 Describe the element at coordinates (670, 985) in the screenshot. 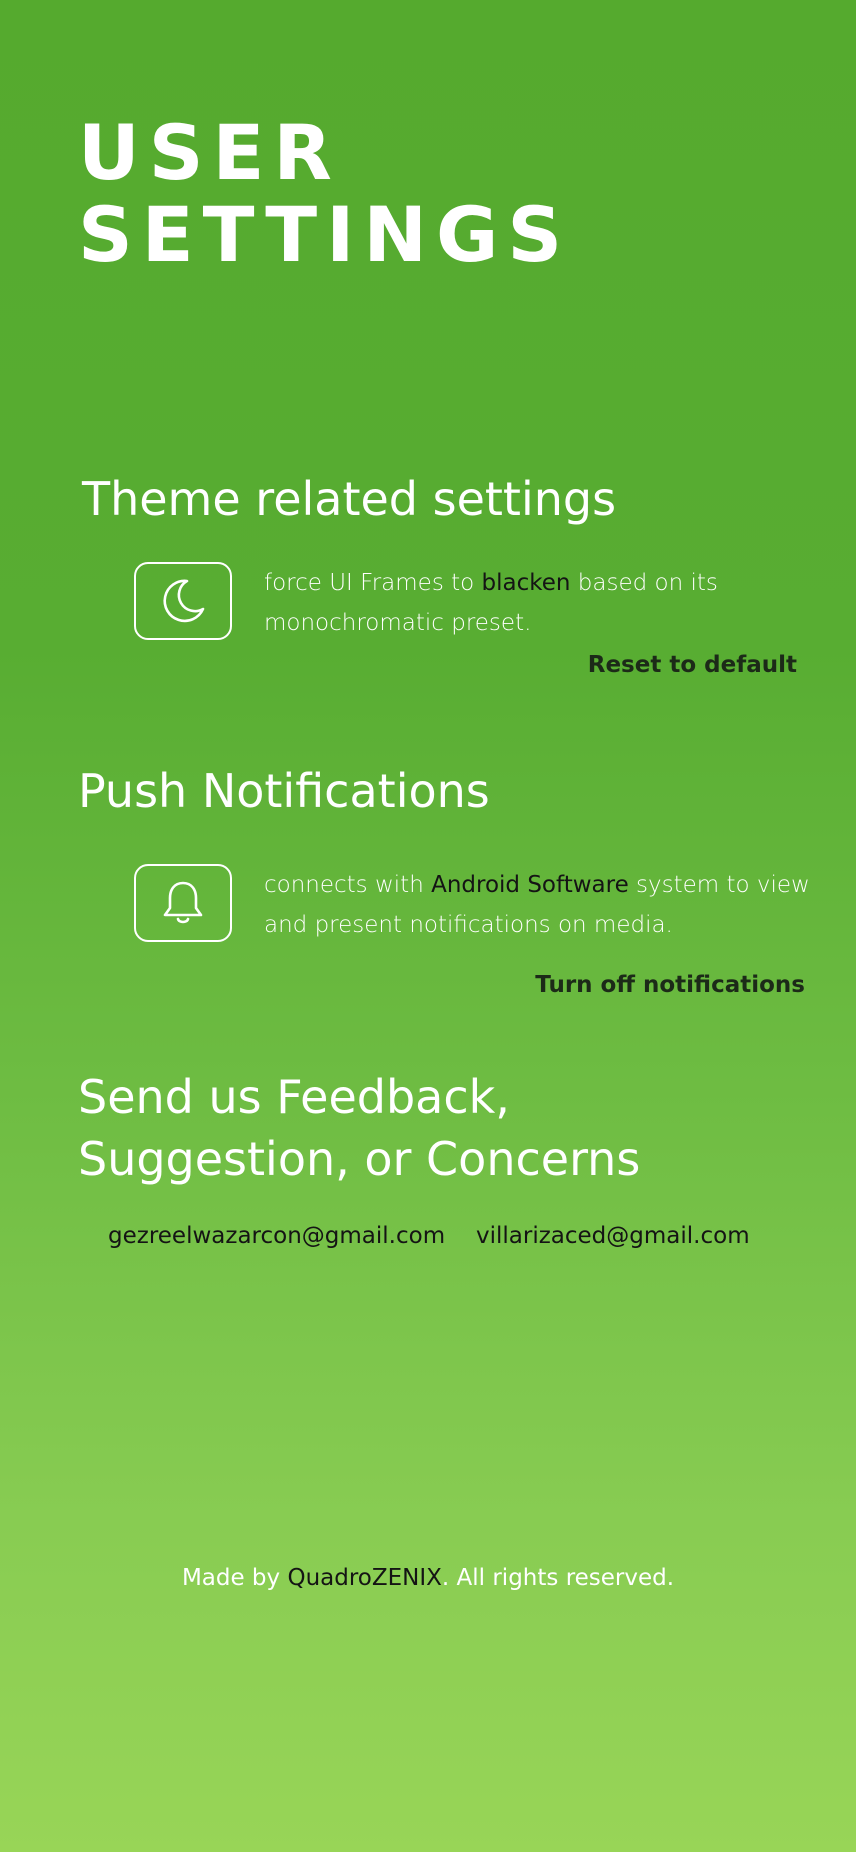

I see `turn-off-notifications-button: Turn off notifications` at that location.